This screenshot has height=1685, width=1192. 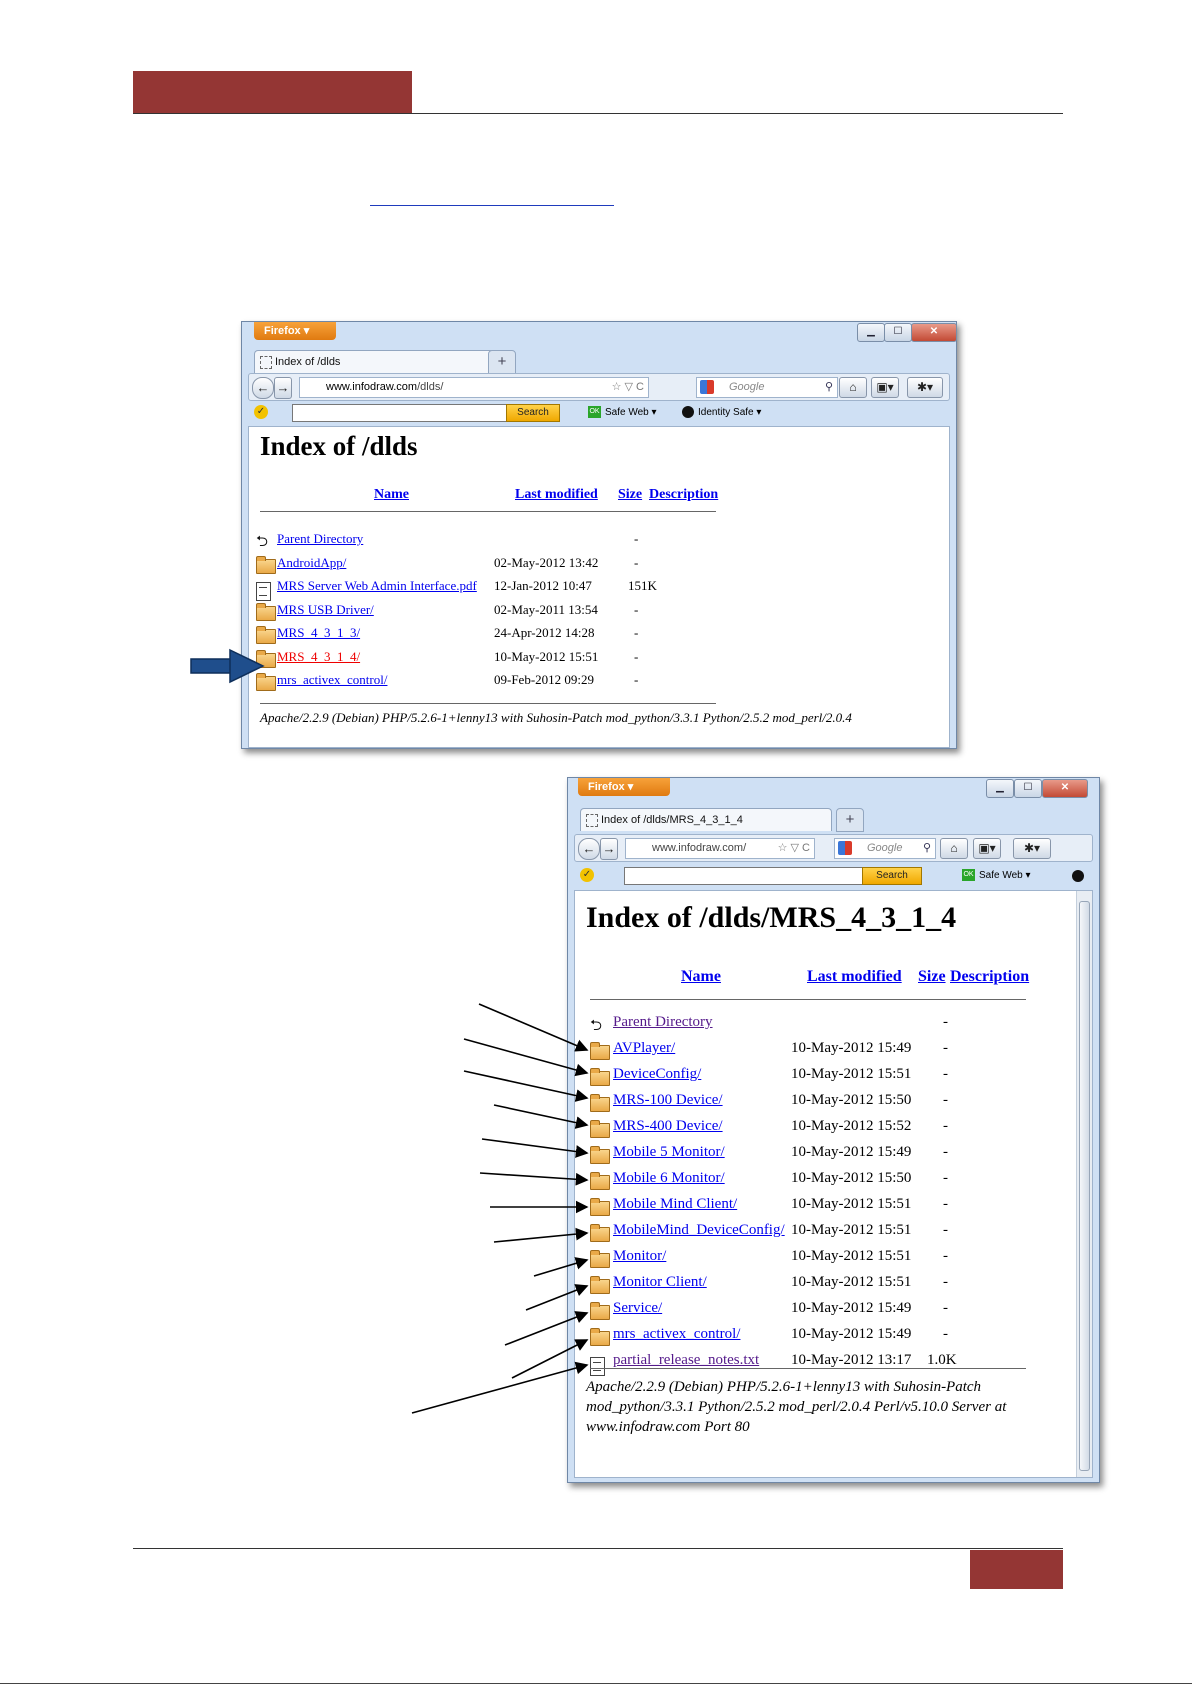 I want to click on scrollbar-thumb, so click(x=1084, y=1186).